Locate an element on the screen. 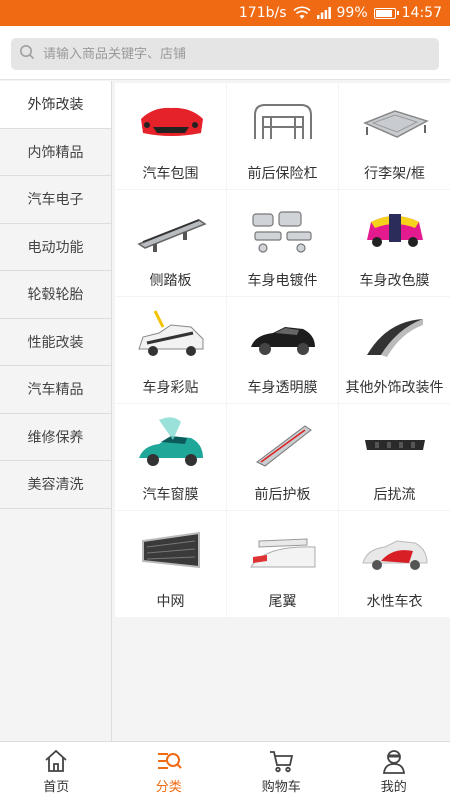 The width and height of the screenshot is (450, 800). nav-item-label: 购物车 is located at coordinates (281, 787).